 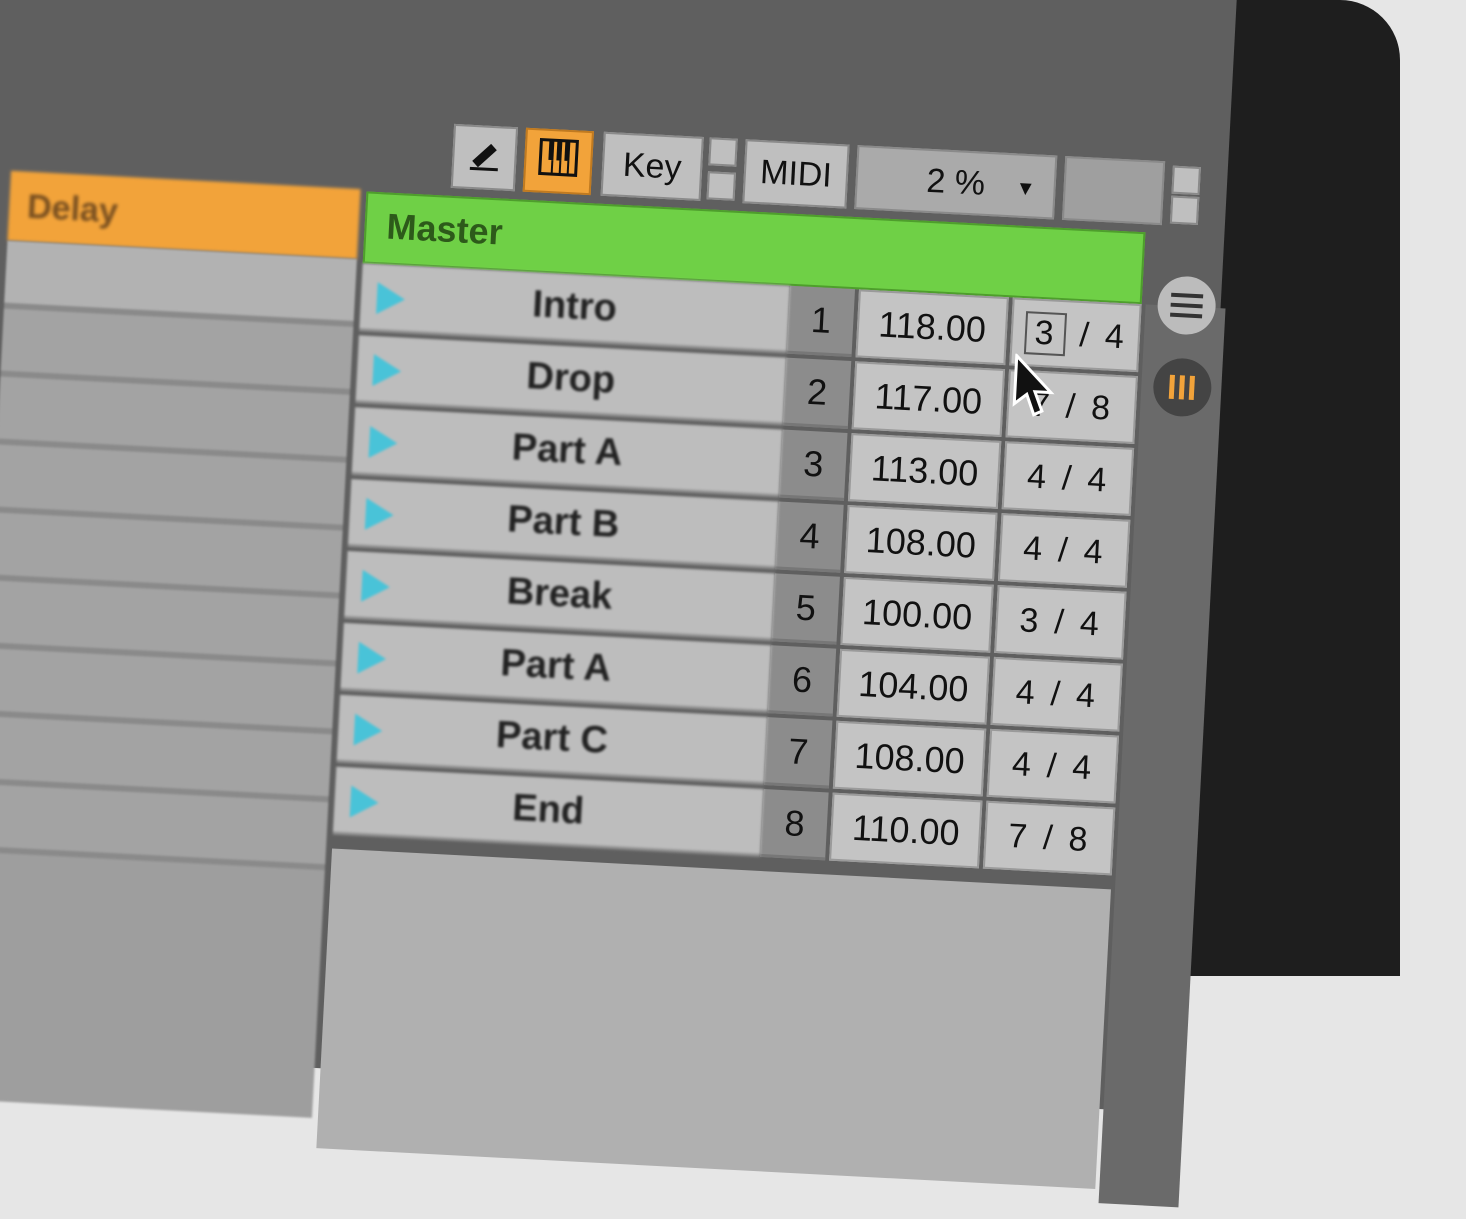 What do you see at coordinates (798, 753) in the screenshot?
I see `scene-number: 7` at bounding box center [798, 753].